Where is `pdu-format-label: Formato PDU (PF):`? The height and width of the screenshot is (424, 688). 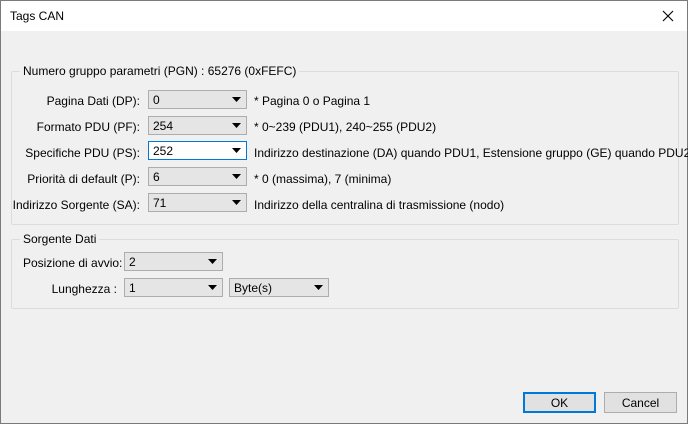
pdu-format-label: Formato PDU (PF): is located at coordinates (88, 127).